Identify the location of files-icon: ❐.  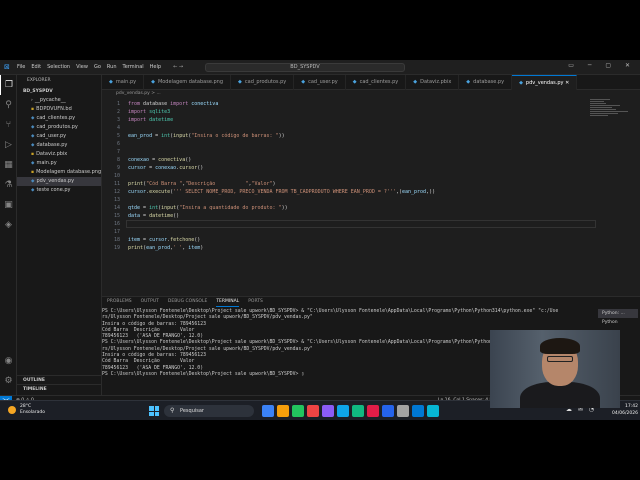
(8, 85).